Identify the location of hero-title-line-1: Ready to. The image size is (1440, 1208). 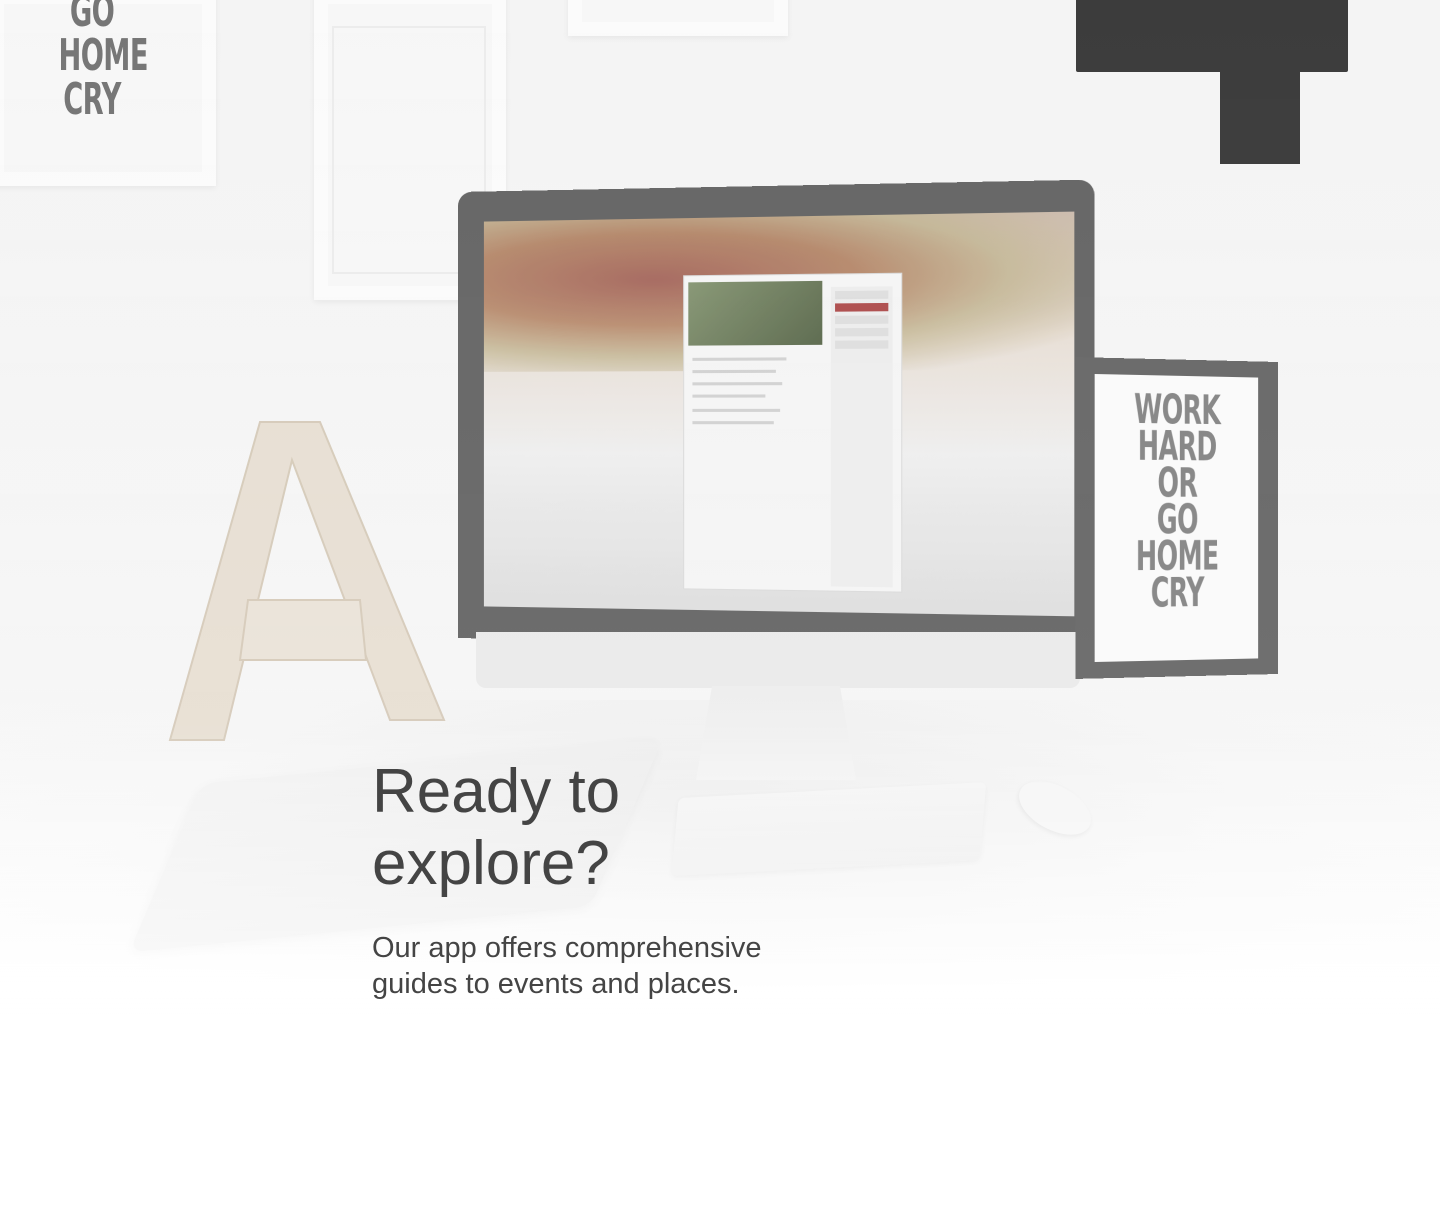
(496, 791).